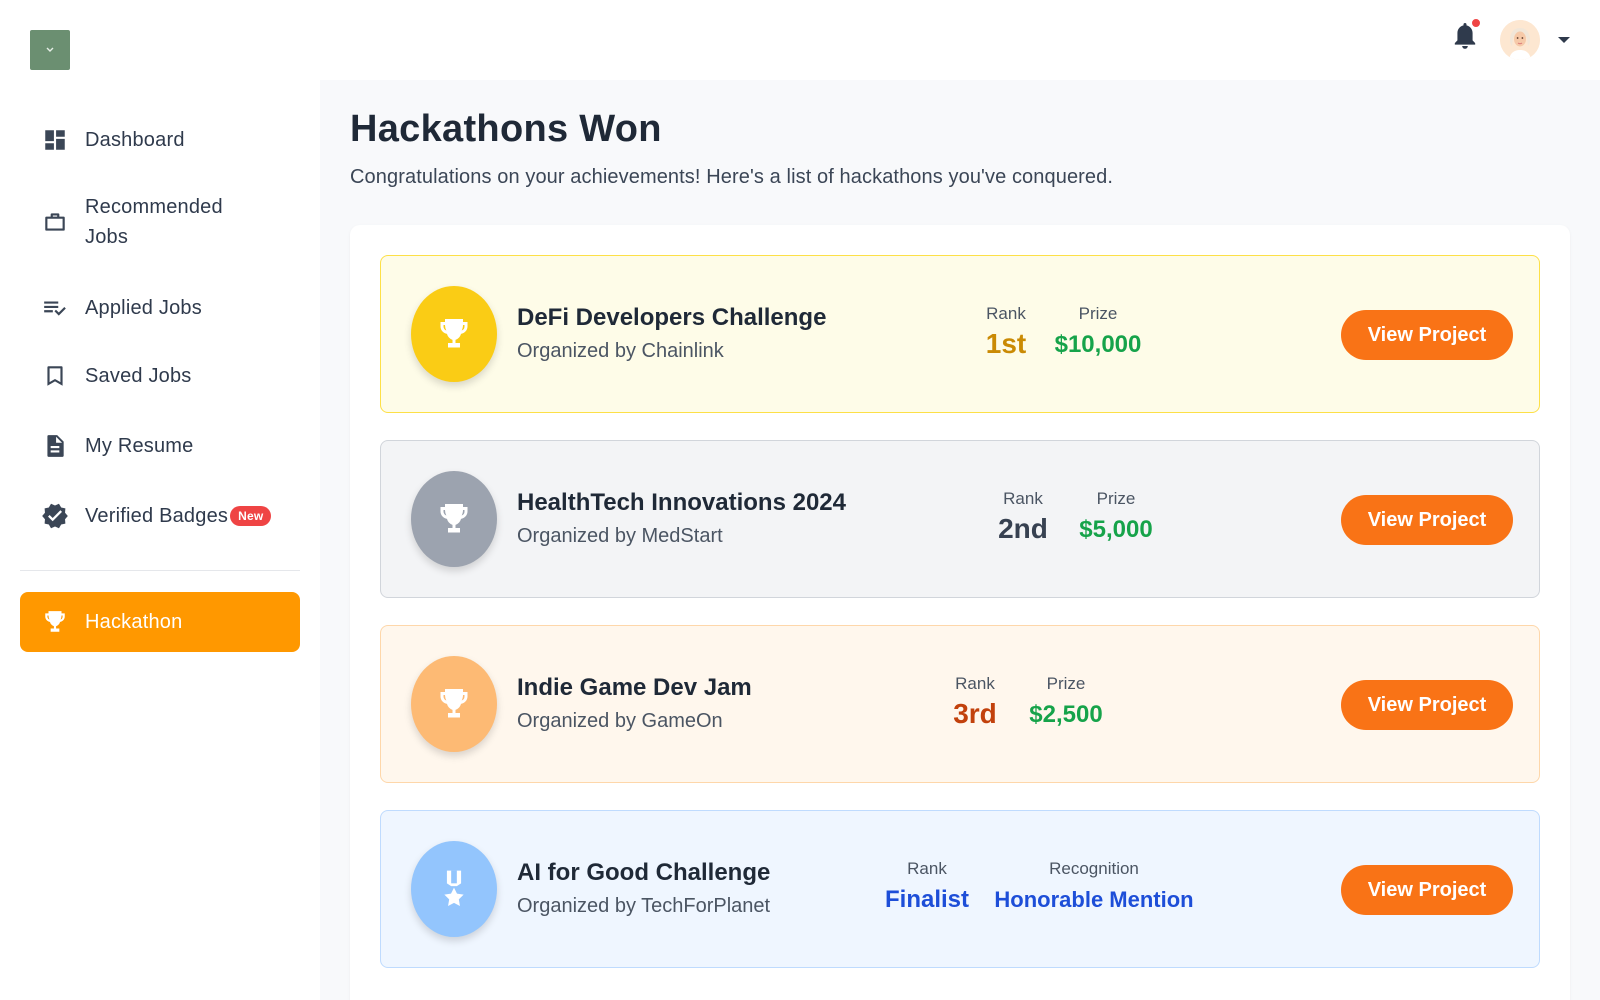 Image resolution: width=1600 pixels, height=1000 pixels. What do you see at coordinates (454, 889) in the screenshot?
I see `medal-icon` at bounding box center [454, 889].